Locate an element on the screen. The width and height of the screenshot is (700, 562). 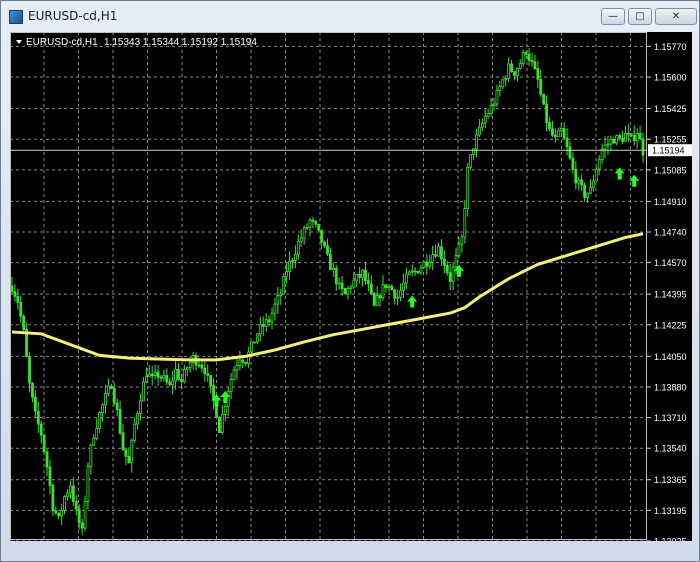
close-button: ✕ is located at coordinates (676, 16).